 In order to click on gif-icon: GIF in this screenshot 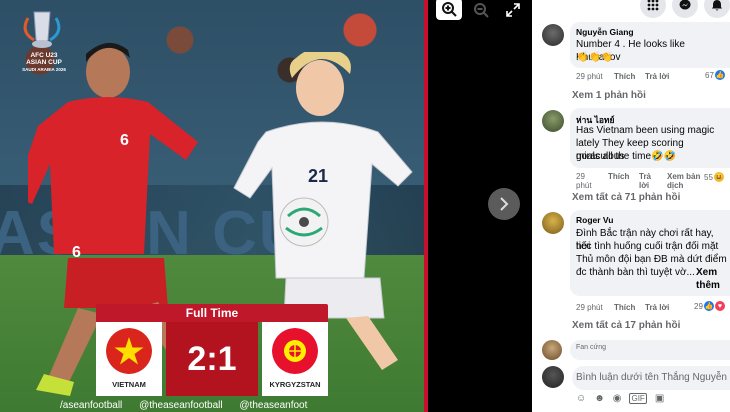, I will do `click(638, 398)`.